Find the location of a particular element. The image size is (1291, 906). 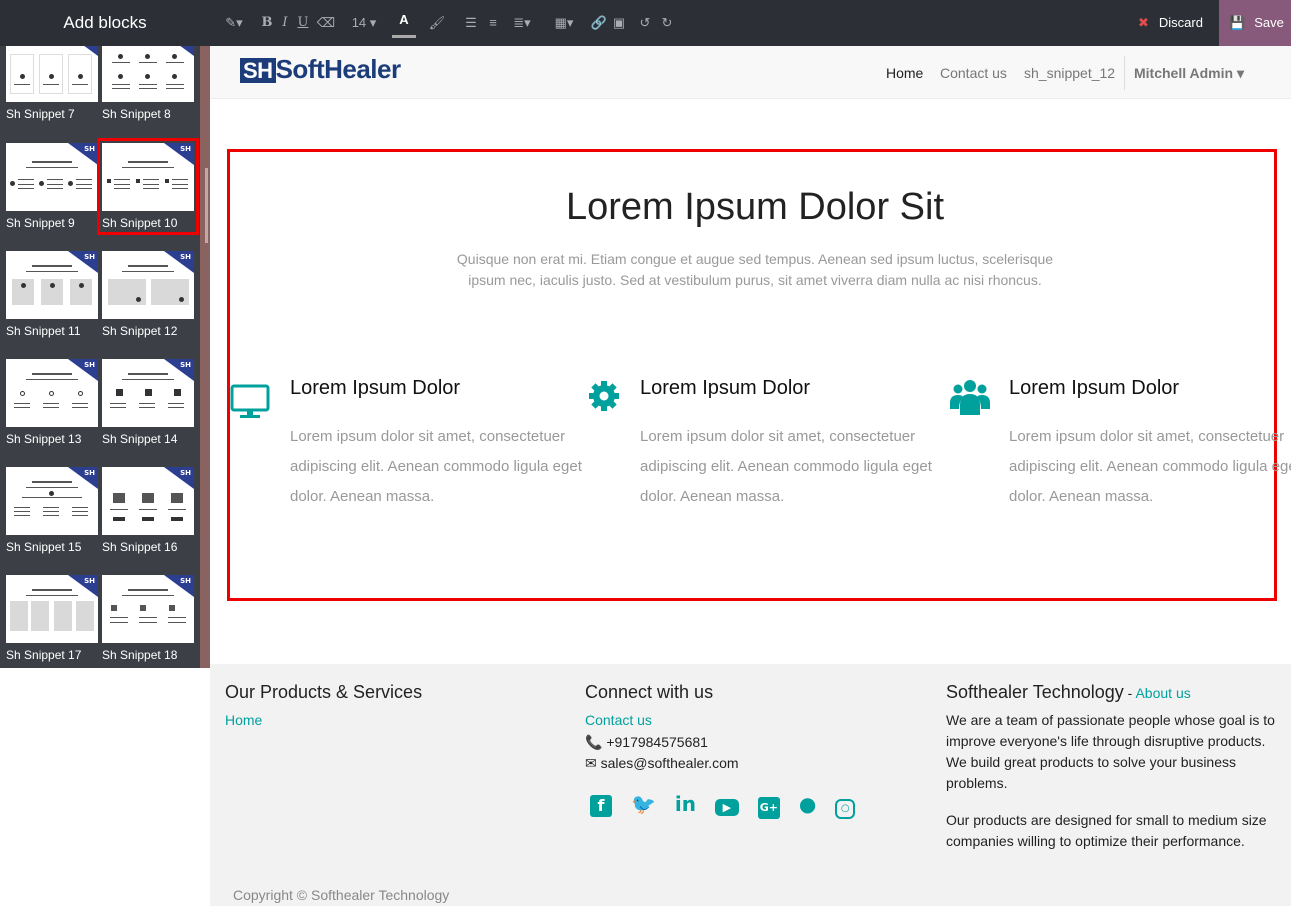

align-dropdown-icon: ≣▾ is located at coordinates (522, 23).